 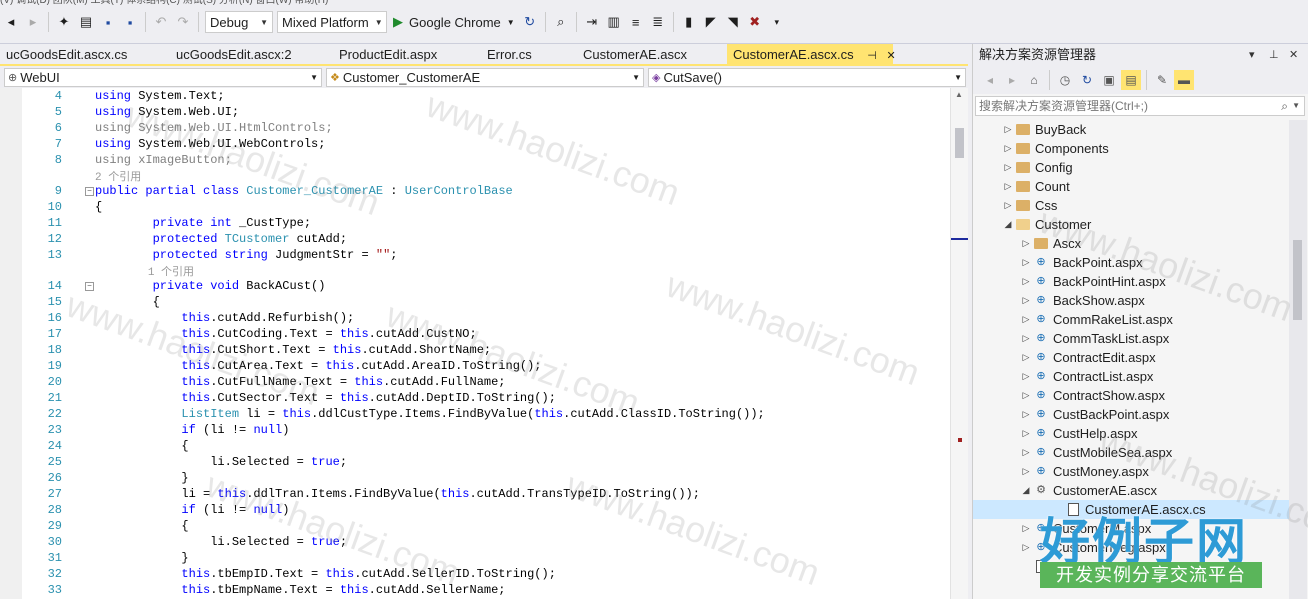 I want to click on search-icon: ⌕, so click(x=1284, y=106).